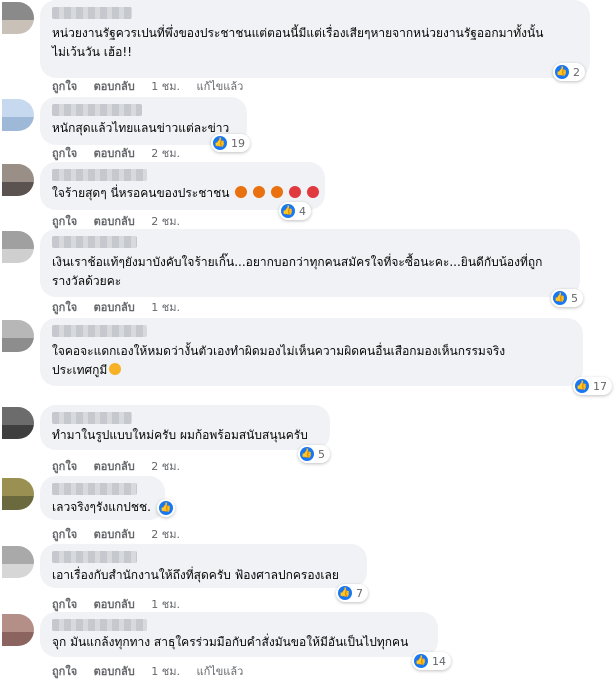 The width and height of the screenshot is (615, 680). I want to click on sad-emoji-icon, so click(115, 369).